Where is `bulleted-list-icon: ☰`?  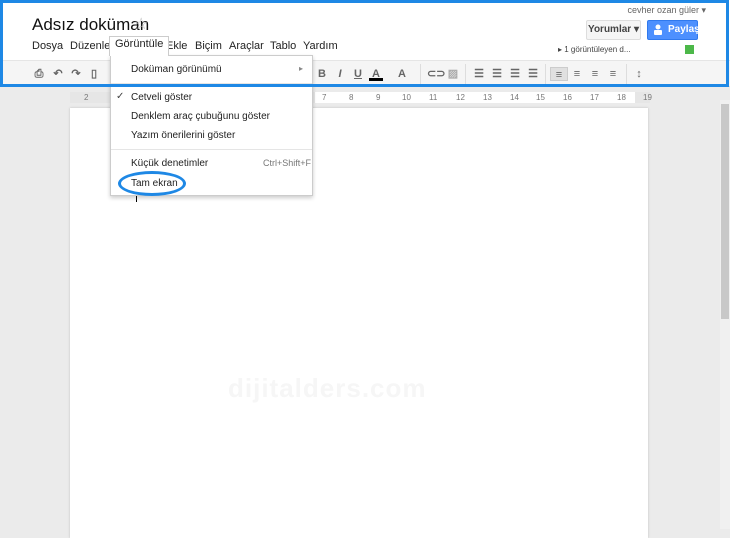 bulleted-list-icon: ☰ is located at coordinates (497, 74).